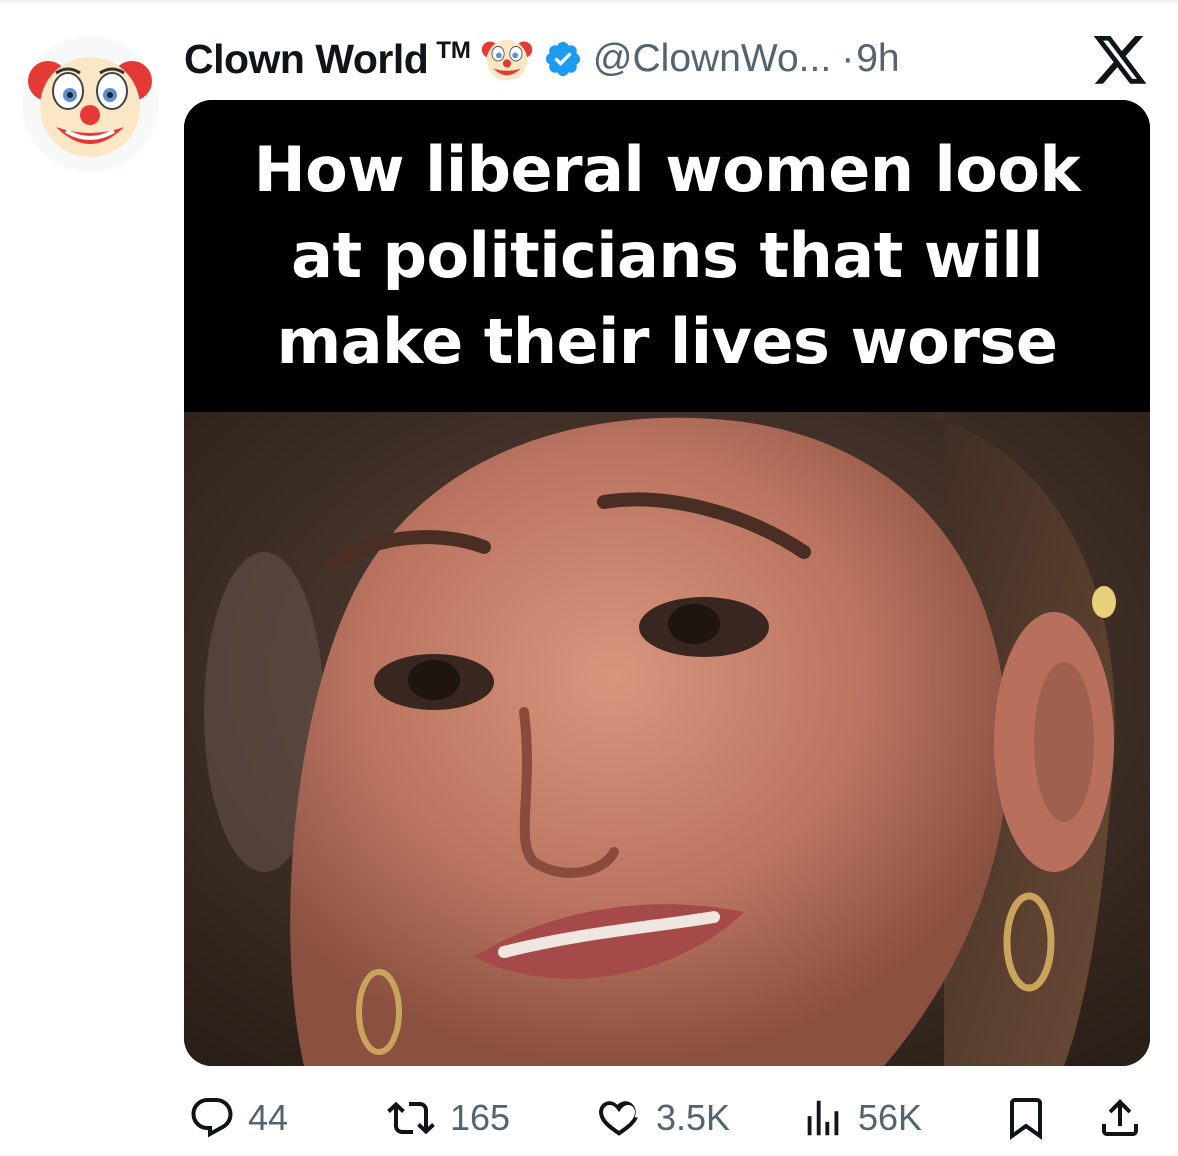 This screenshot has width=1178, height=1156. I want to click on trademark-mark: TM, so click(453, 50).